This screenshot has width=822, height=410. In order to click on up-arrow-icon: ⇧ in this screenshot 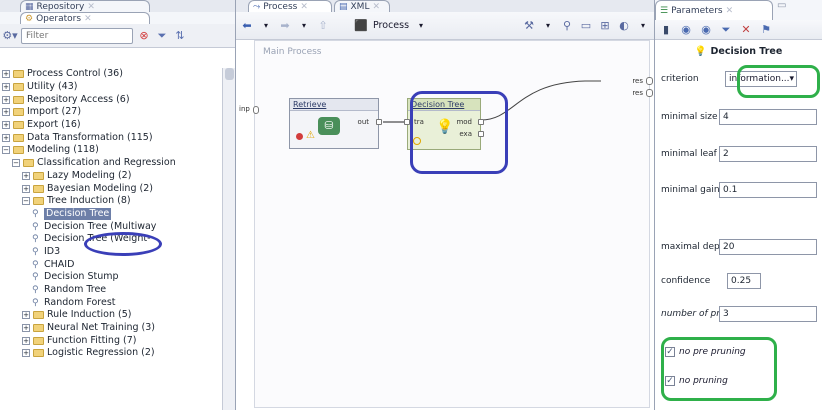, I will do `click(323, 26)`.